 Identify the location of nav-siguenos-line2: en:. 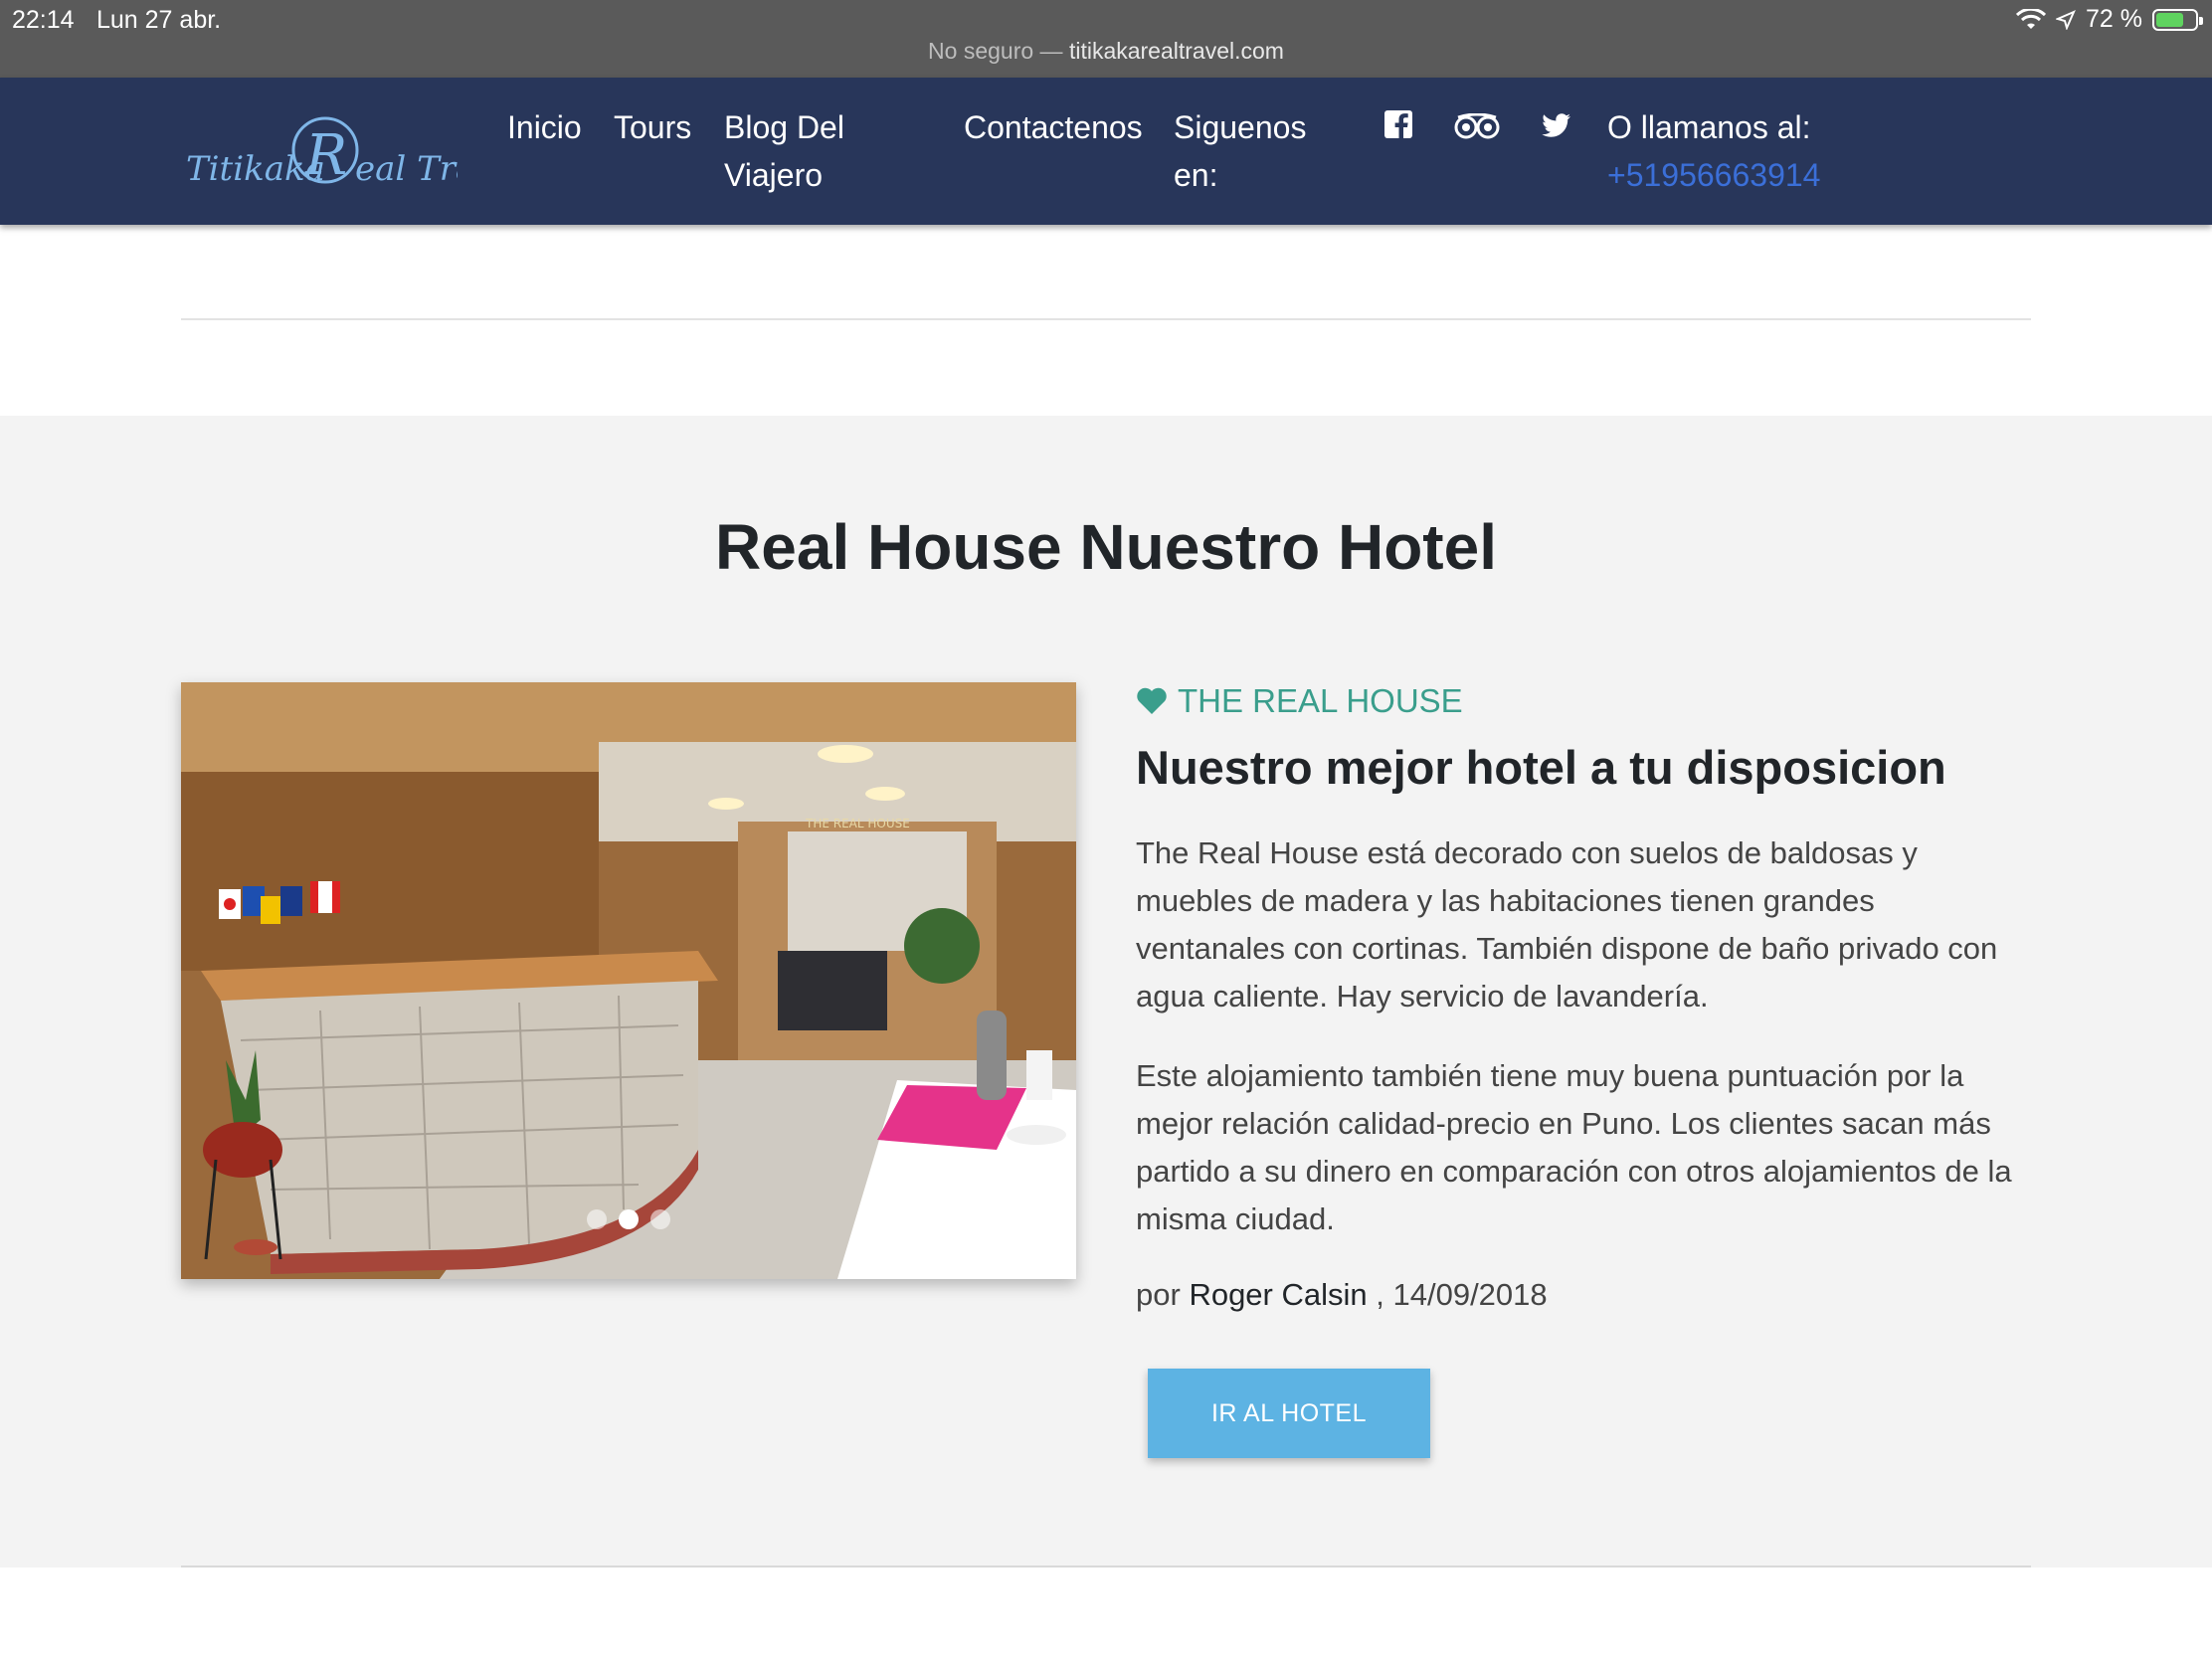
(1196, 175).